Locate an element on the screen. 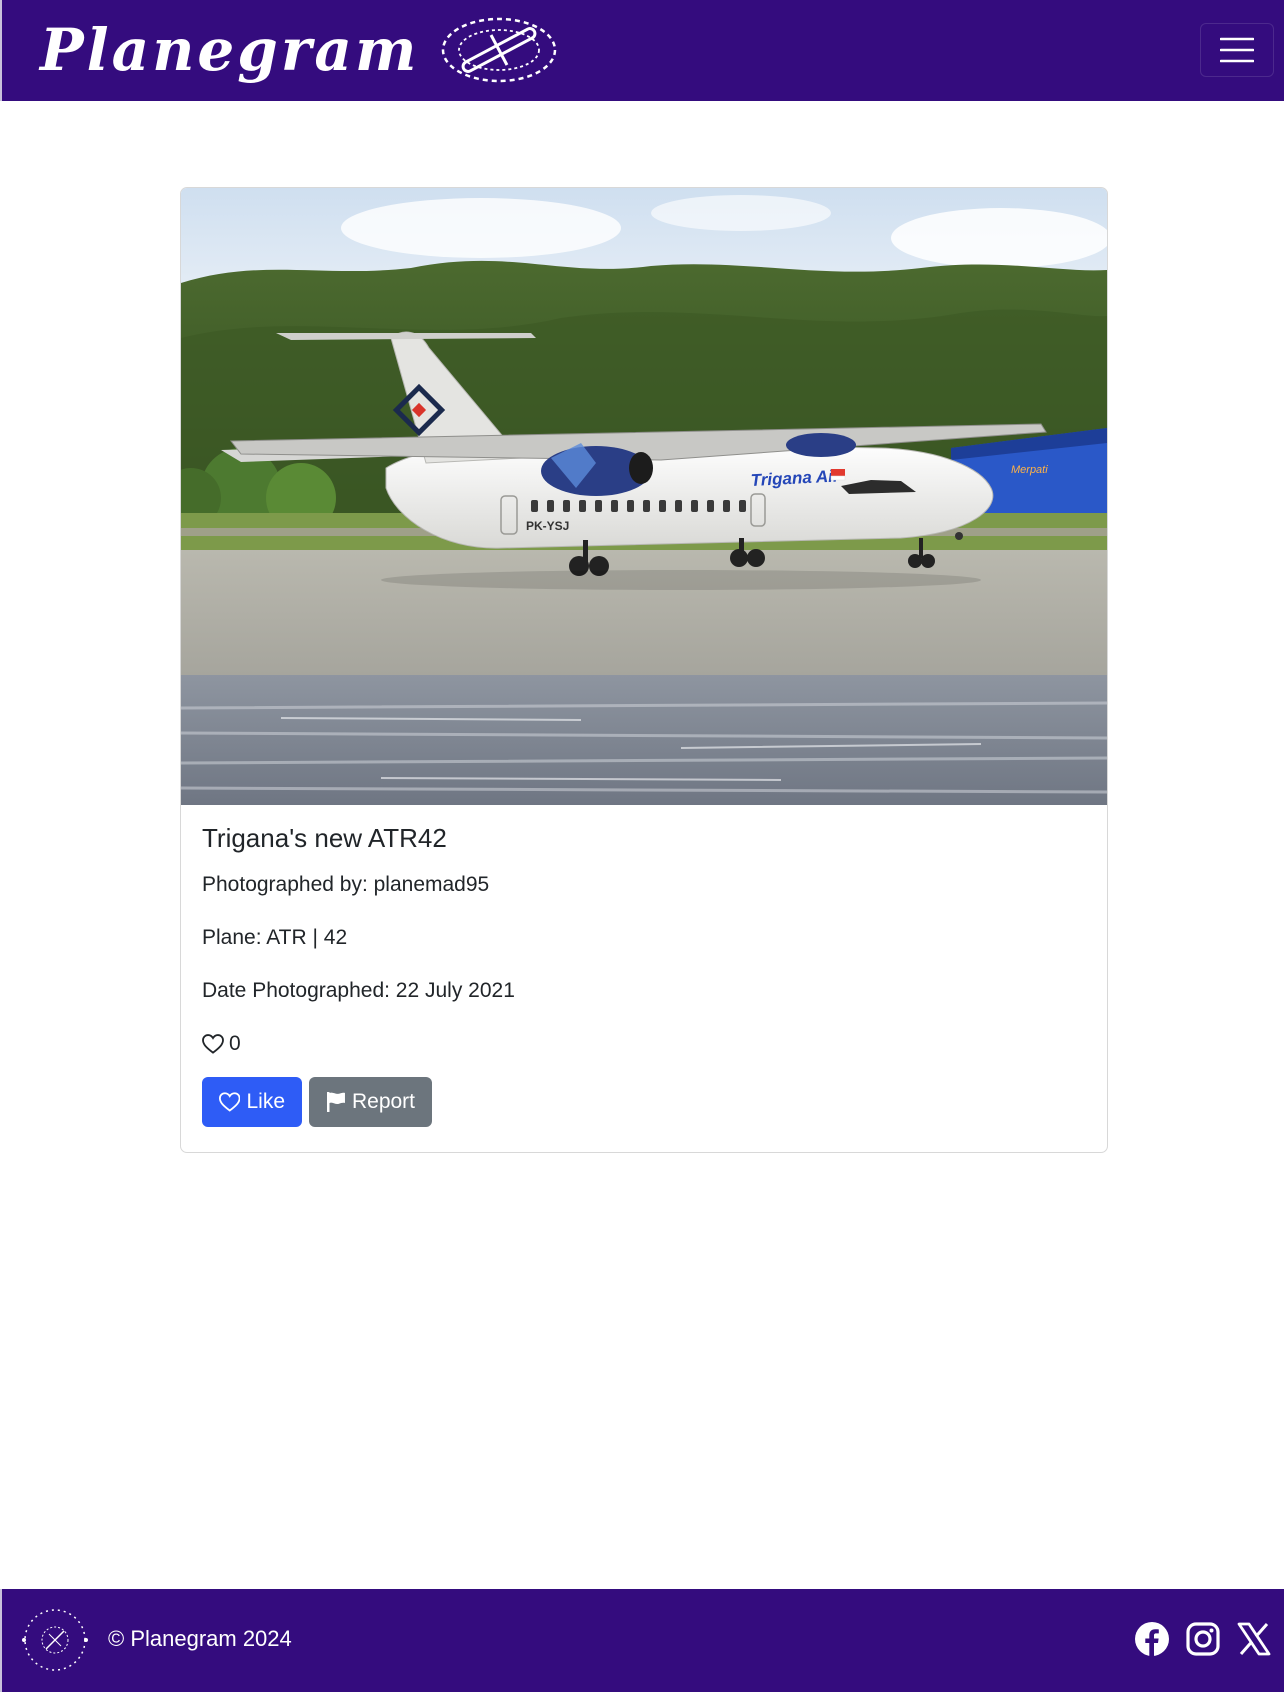 The height and width of the screenshot is (1692, 1284). navbar: Planegram is located at coordinates (642, 50).